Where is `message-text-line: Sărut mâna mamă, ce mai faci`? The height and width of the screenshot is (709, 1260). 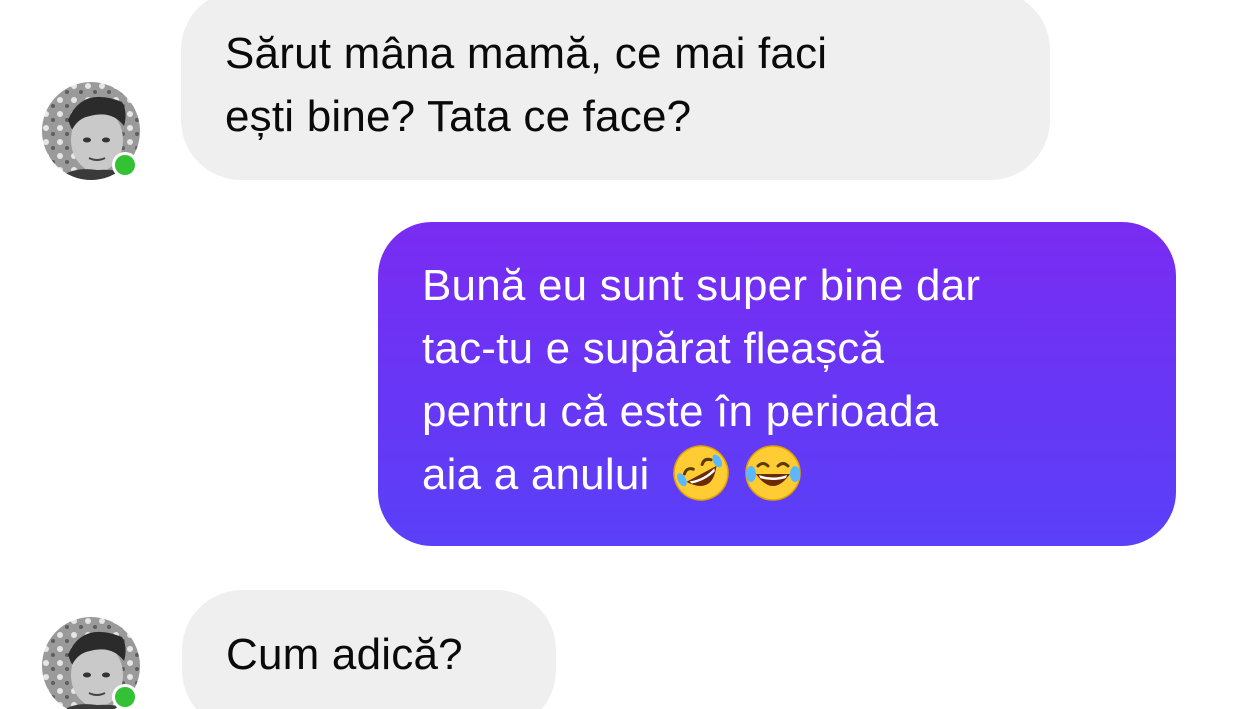
message-text-line: Sărut mâna mamă, ce mai faci is located at coordinates (526, 53).